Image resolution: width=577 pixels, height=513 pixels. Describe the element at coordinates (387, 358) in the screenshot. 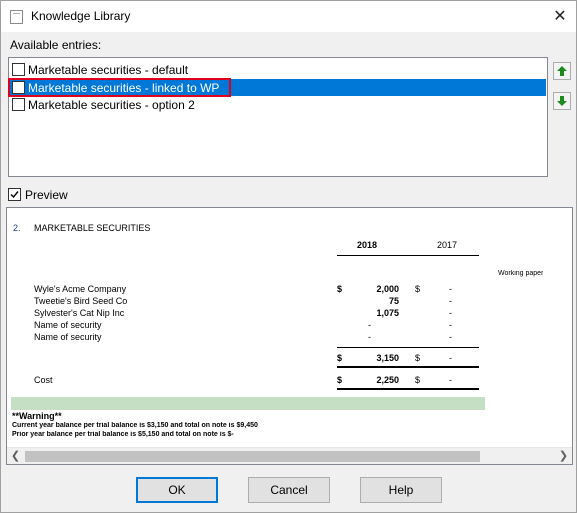

I see `total-current: 3,150` at that location.